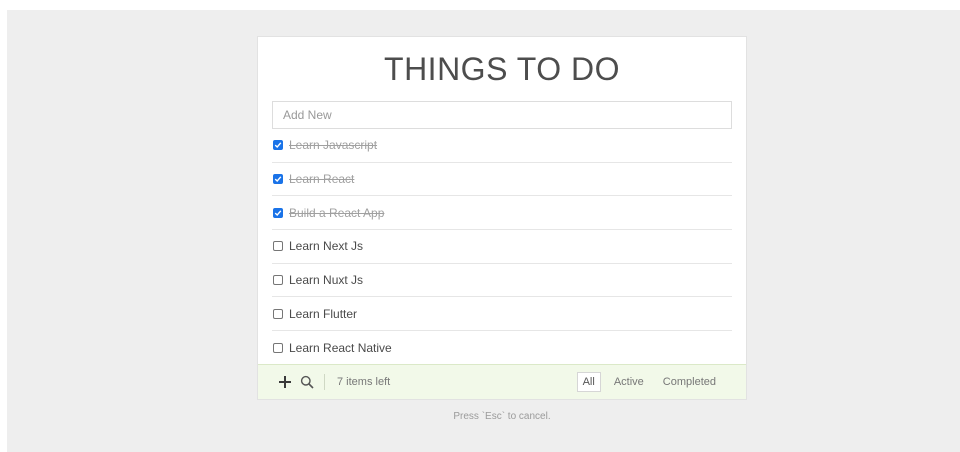  I want to click on filter-active: Active, so click(629, 382).